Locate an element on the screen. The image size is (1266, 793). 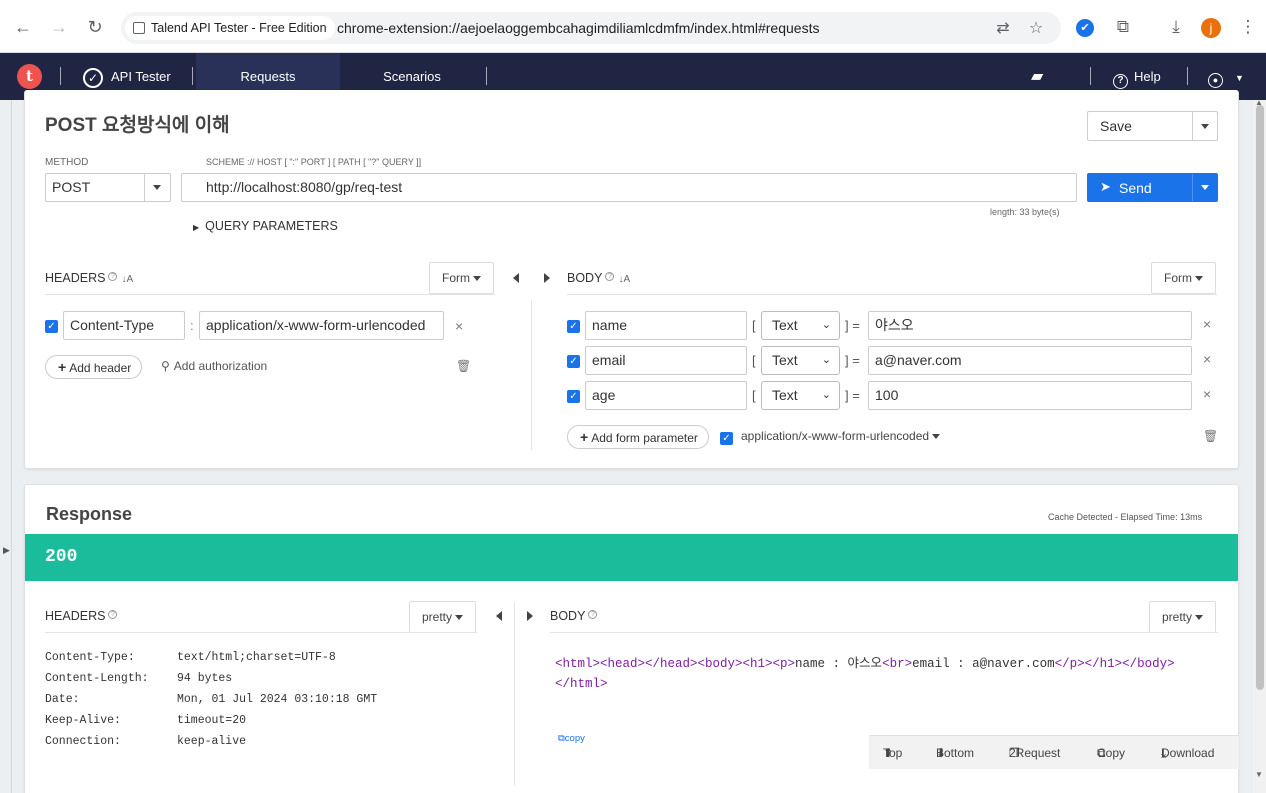
top-label: Top is located at coordinates (893, 753).